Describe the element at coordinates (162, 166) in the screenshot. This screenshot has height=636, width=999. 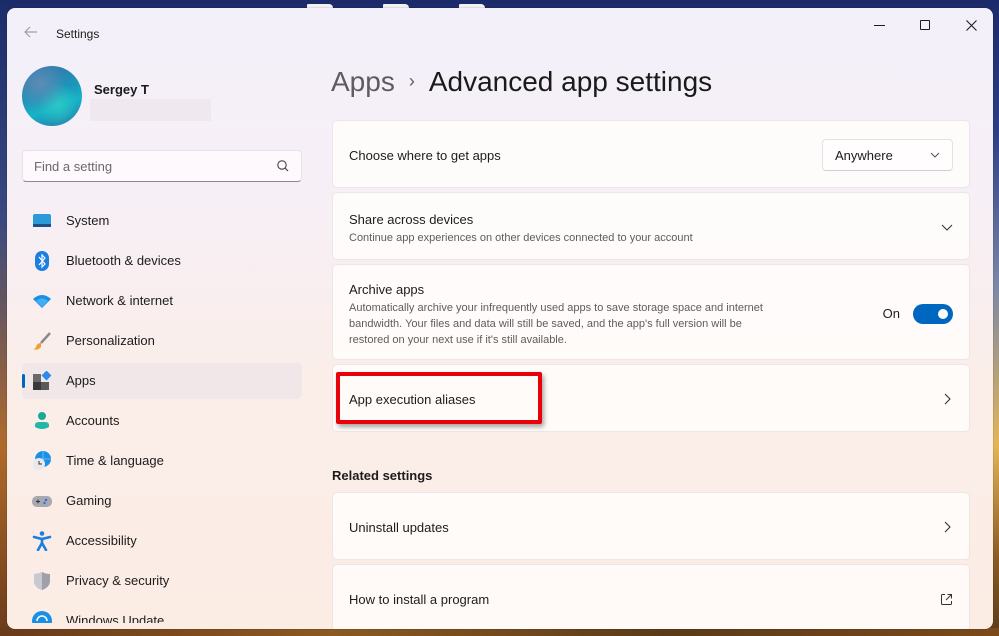
I see `search-input: Find a setting` at that location.